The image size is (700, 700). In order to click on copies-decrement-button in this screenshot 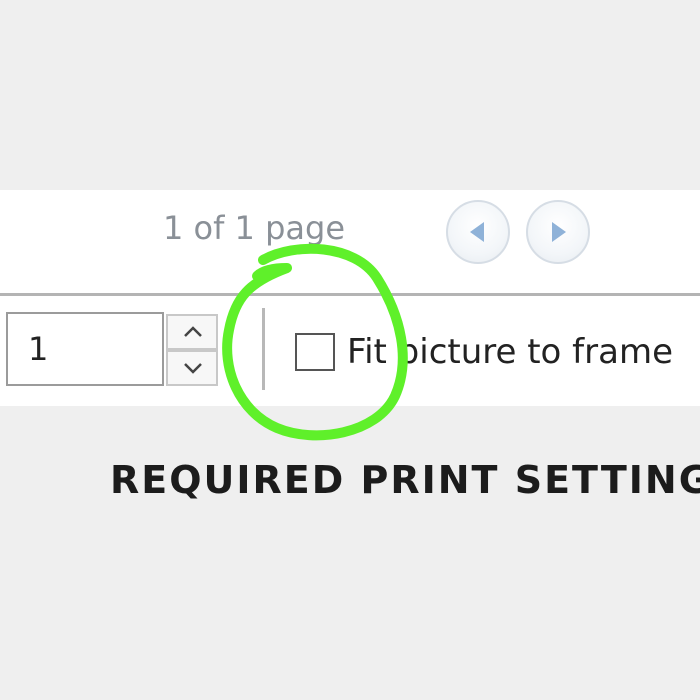, I will do `click(192, 368)`.